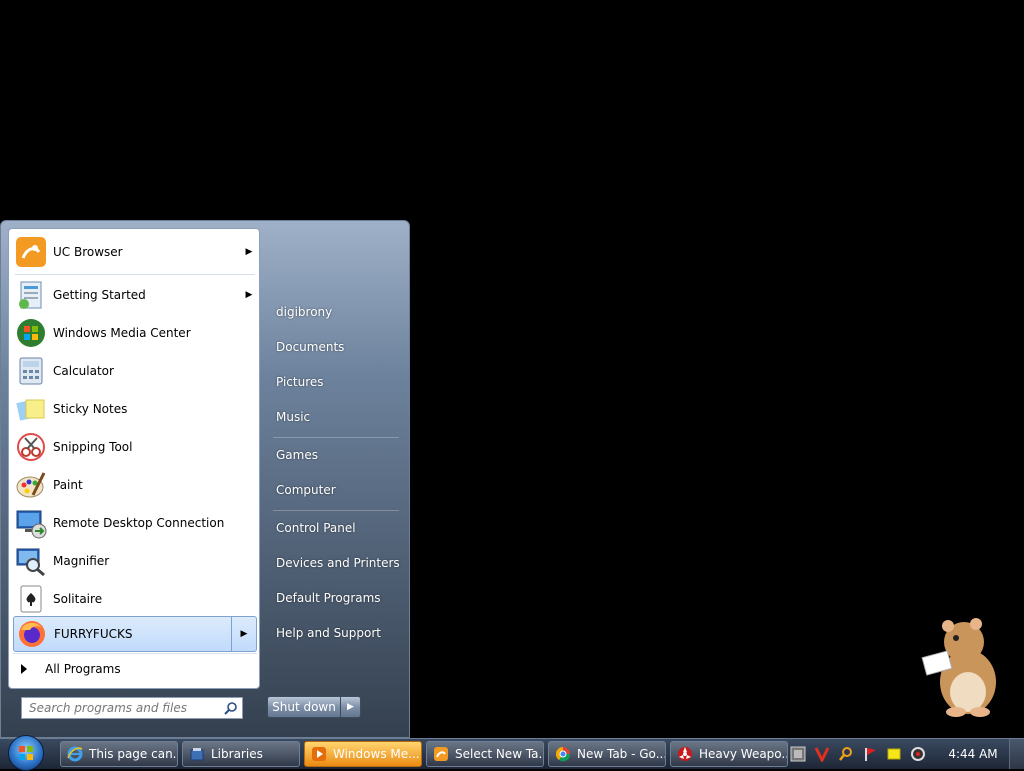 This screenshot has width=1024, height=771. I want to click on right-item-pictures: Pictures, so click(337, 382).